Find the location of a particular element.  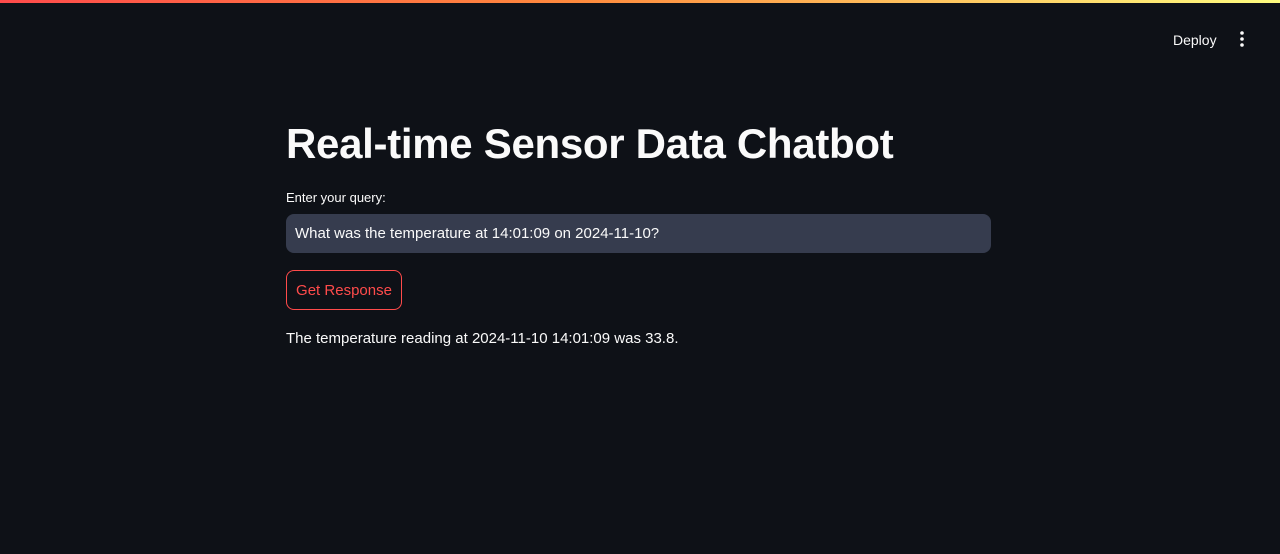

get-response-button: Get Response is located at coordinates (344, 290).